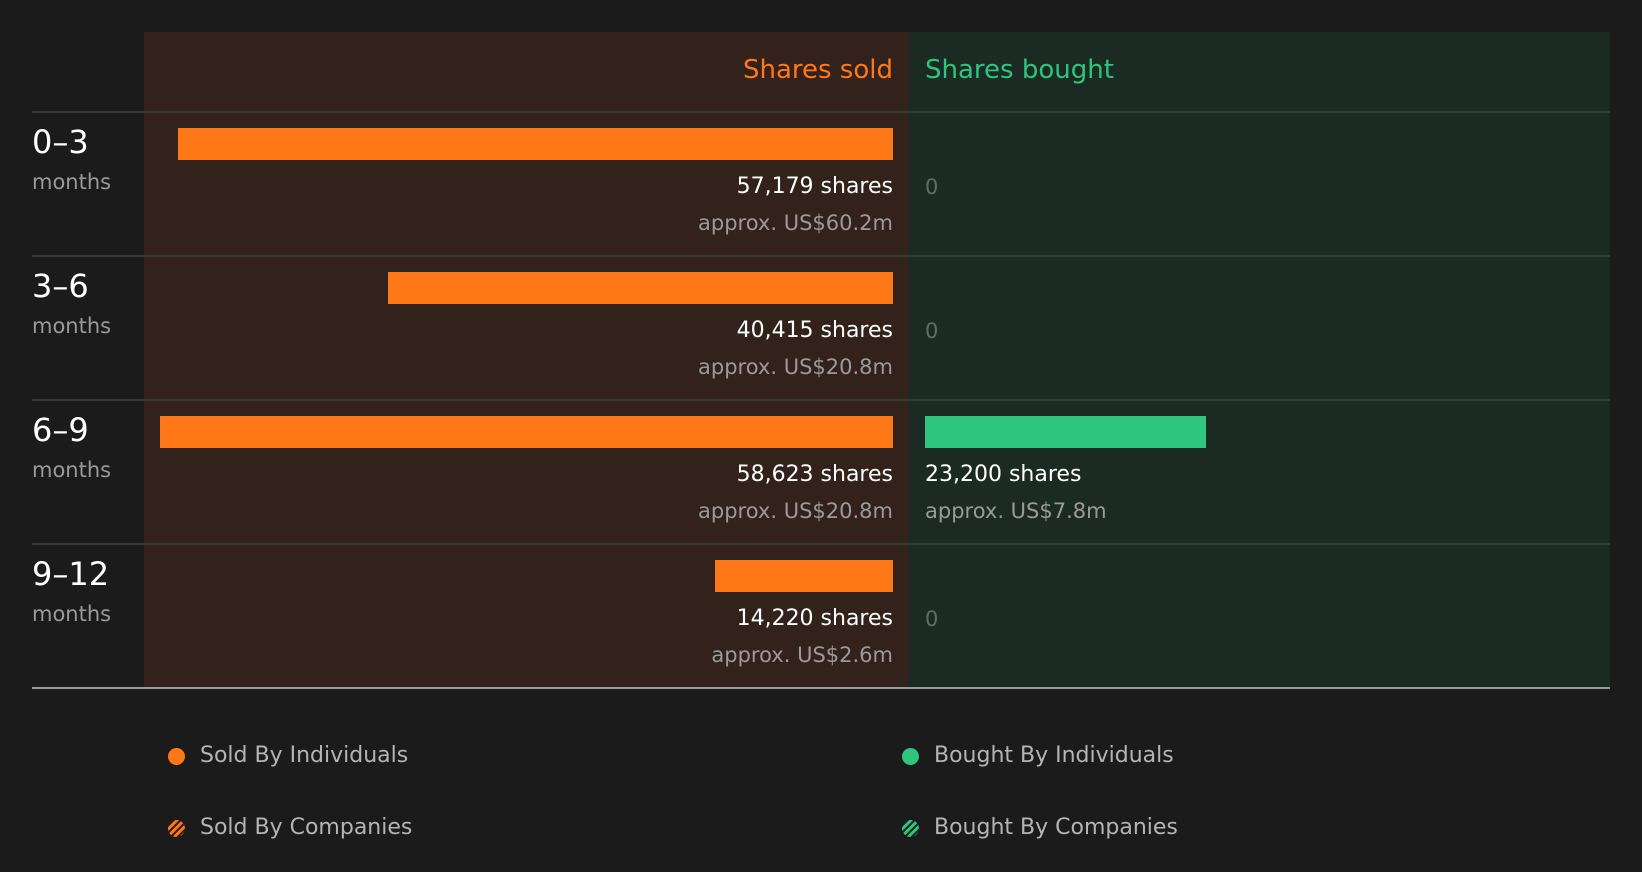 The width and height of the screenshot is (1642, 872). What do you see at coordinates (60, 430) in the screenshot?
I see `period-label: 6–9` at bounding box center [60, 430].